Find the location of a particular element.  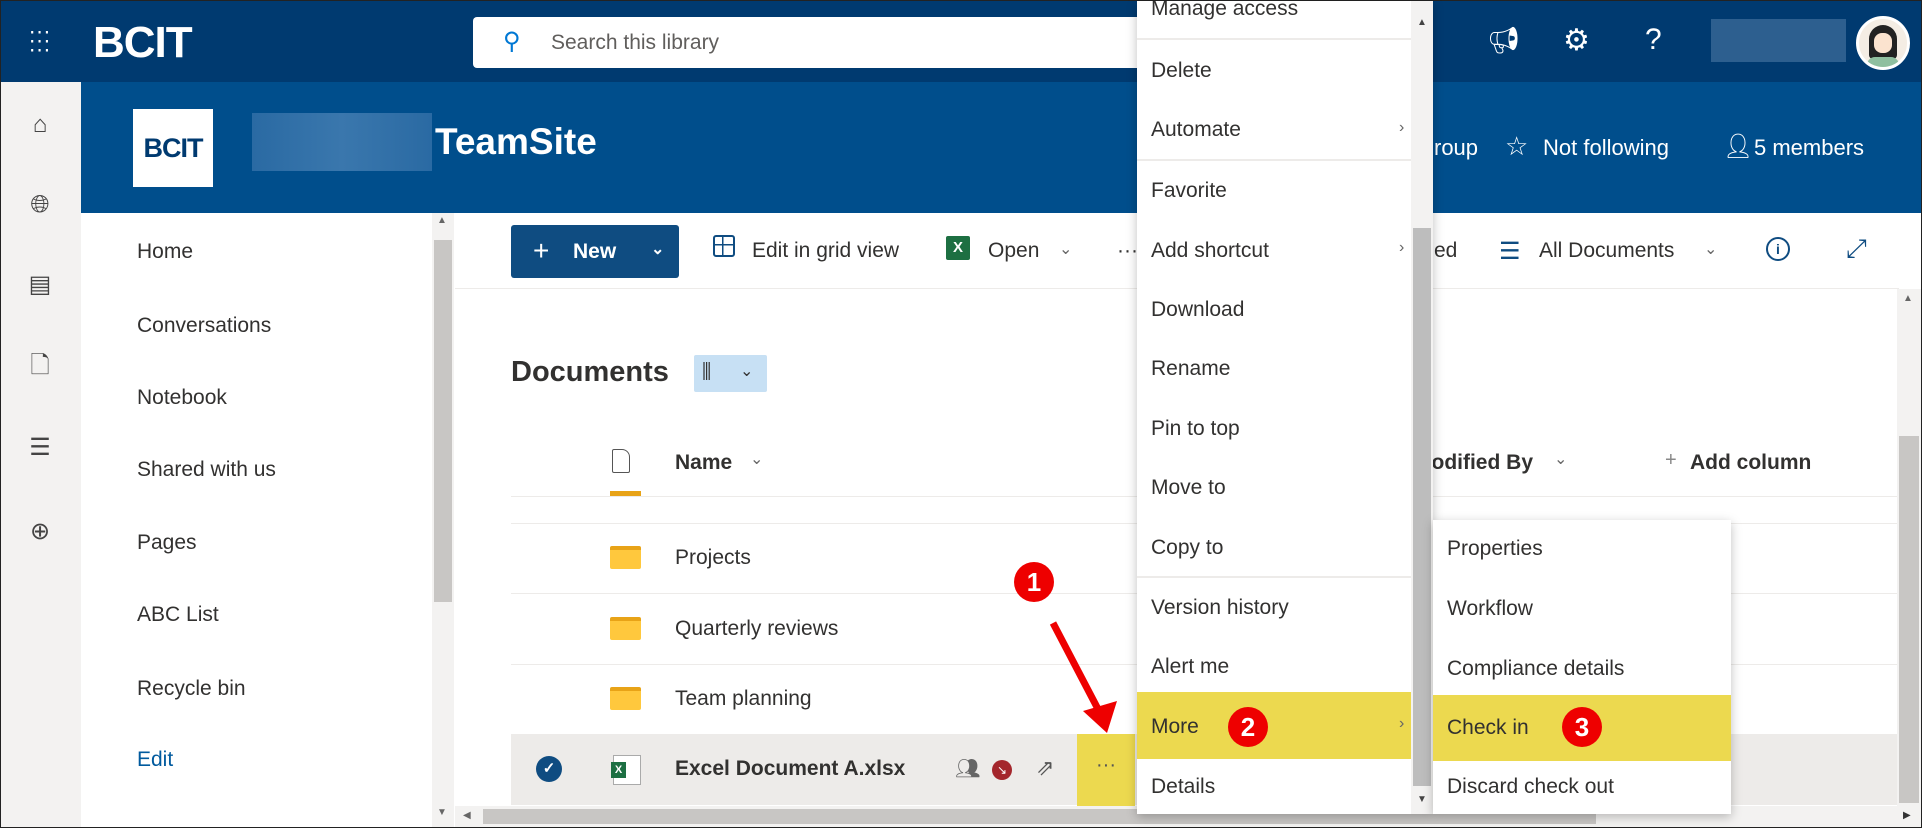

file-icon: 🗋 is located at coordinates (40, 366).